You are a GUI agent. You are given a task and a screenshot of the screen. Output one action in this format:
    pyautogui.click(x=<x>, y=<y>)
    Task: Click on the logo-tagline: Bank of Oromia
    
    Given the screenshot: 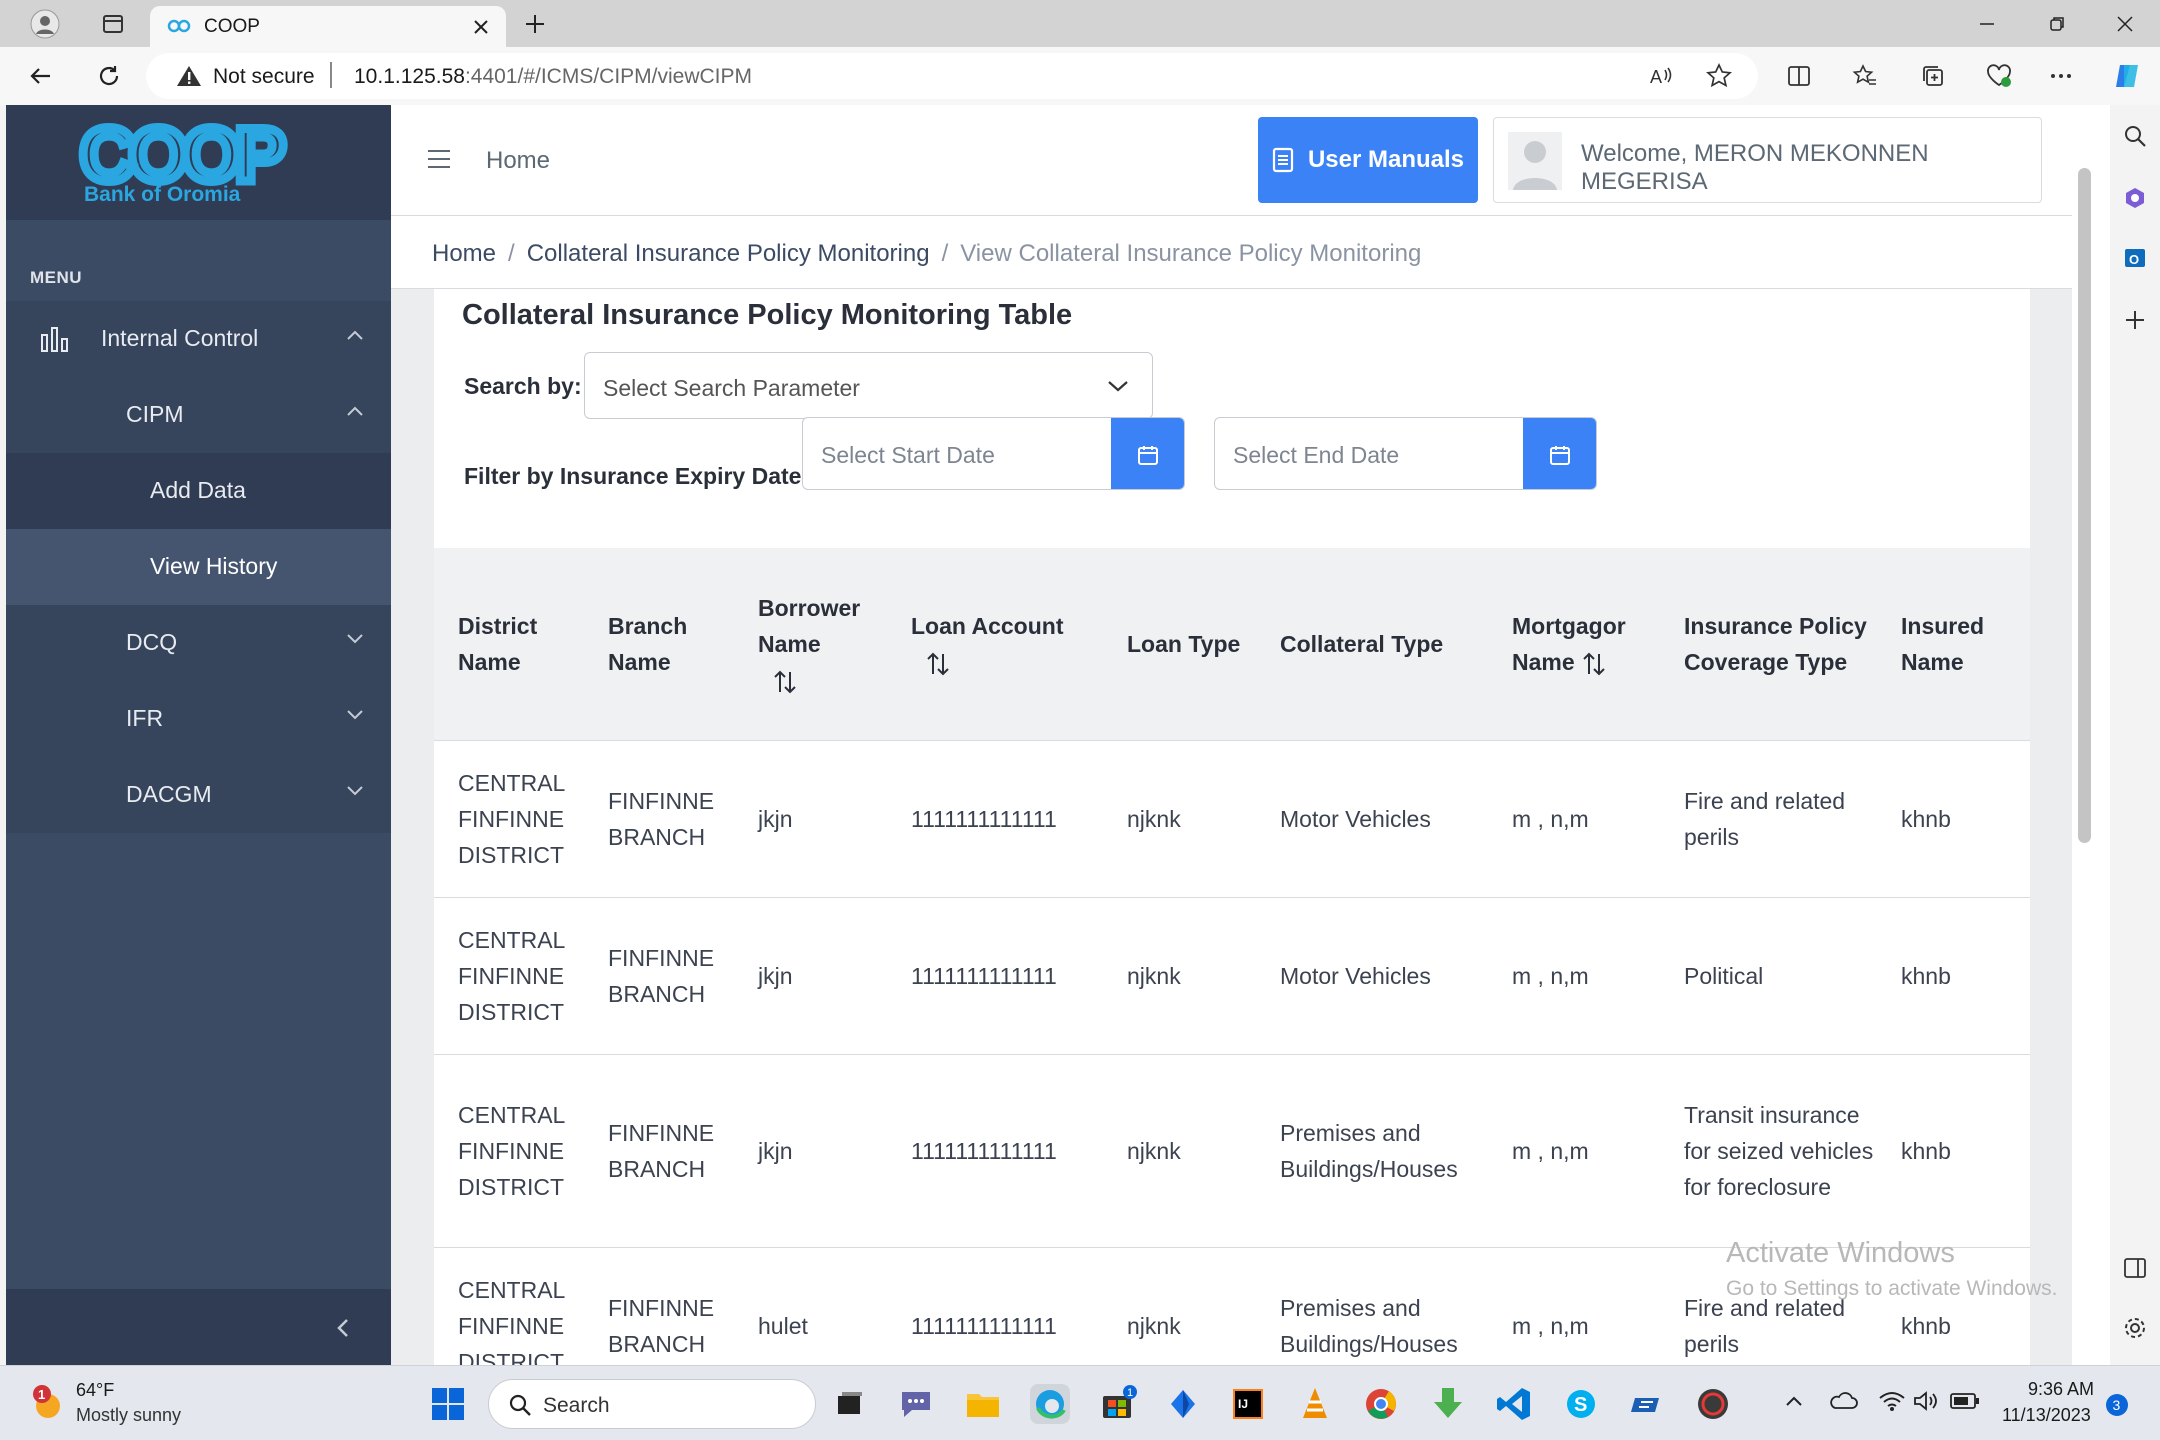 What is the action you would take?
    pyautogui.click(x=162, y=194)
    